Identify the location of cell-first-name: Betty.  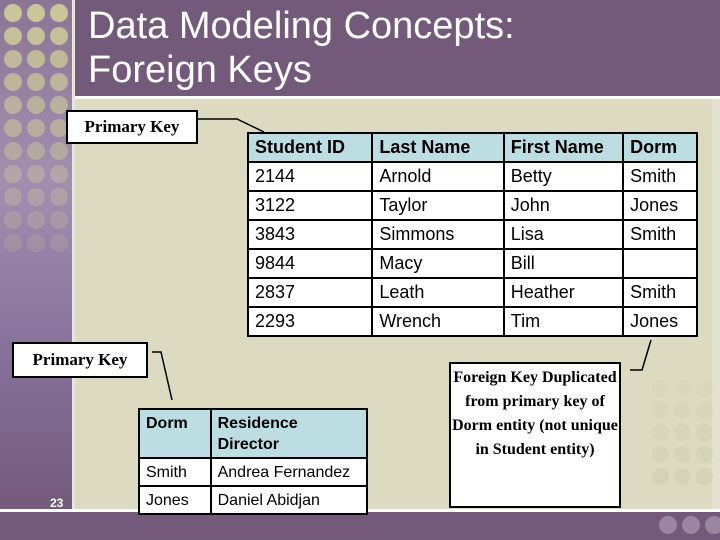
(563, 176).